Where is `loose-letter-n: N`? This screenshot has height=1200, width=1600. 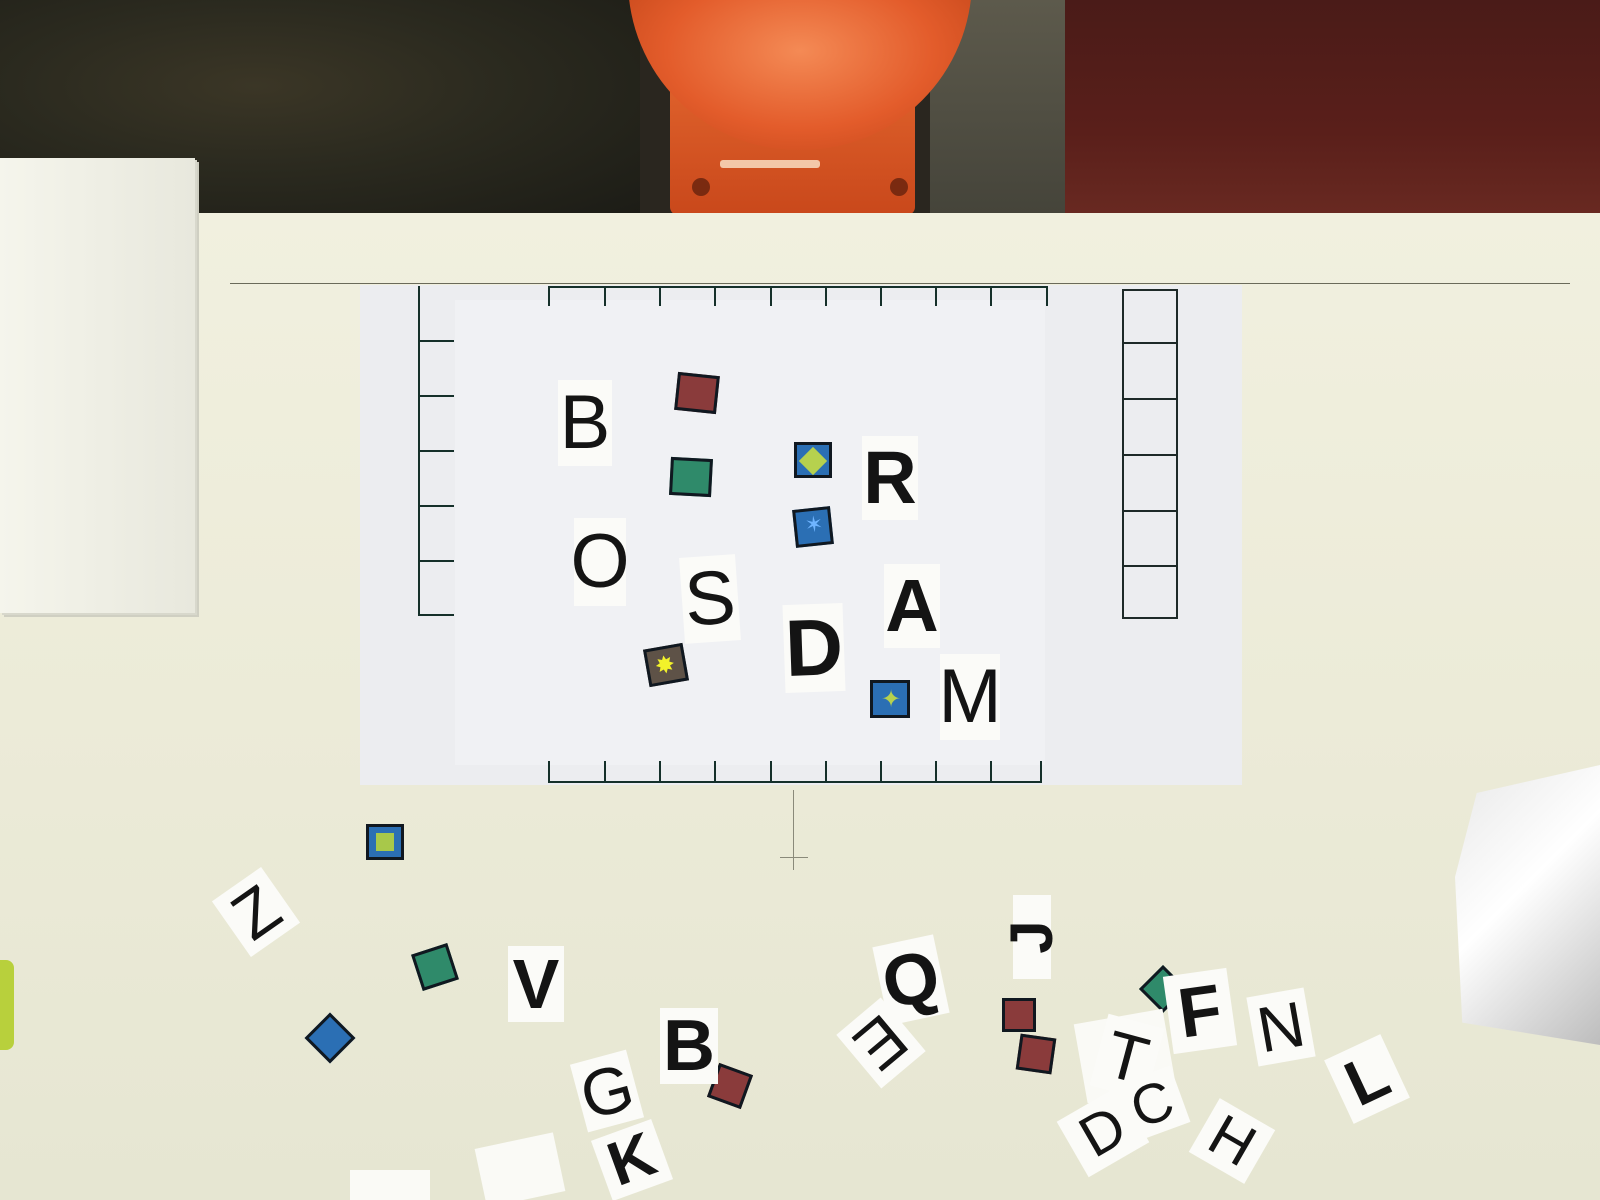
loose-letter-n: N is located at coordinates (1281, 1027).